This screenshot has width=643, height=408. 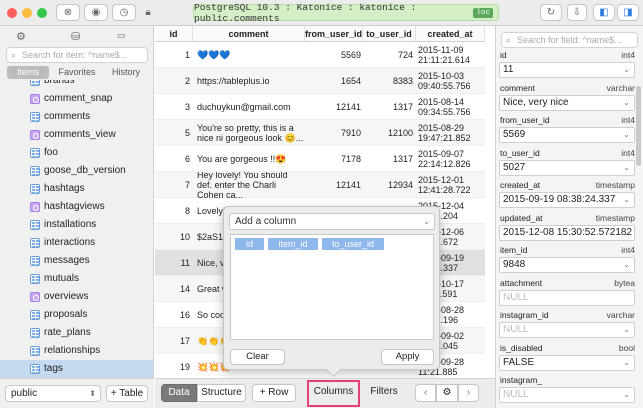 What do you see at coordinates (28, 72) in the screenshot?
I see `tab-items: Items` at bounding box center [28, 72].